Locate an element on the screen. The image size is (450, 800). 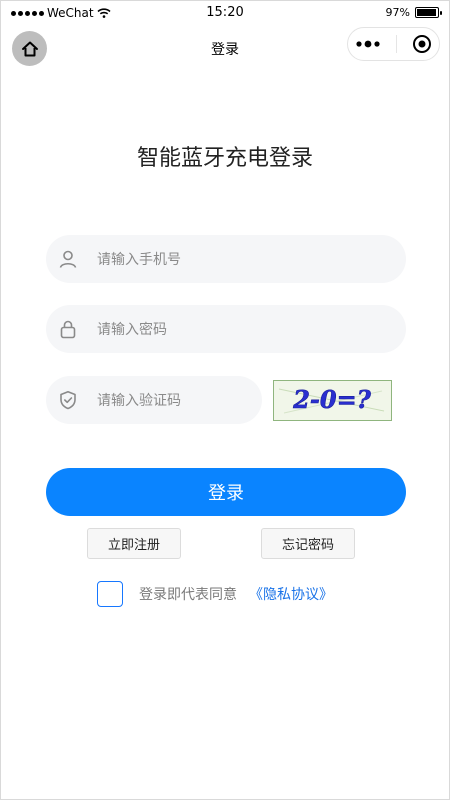
captcha-image: 2-0=? is located at coordinates (332, 400).